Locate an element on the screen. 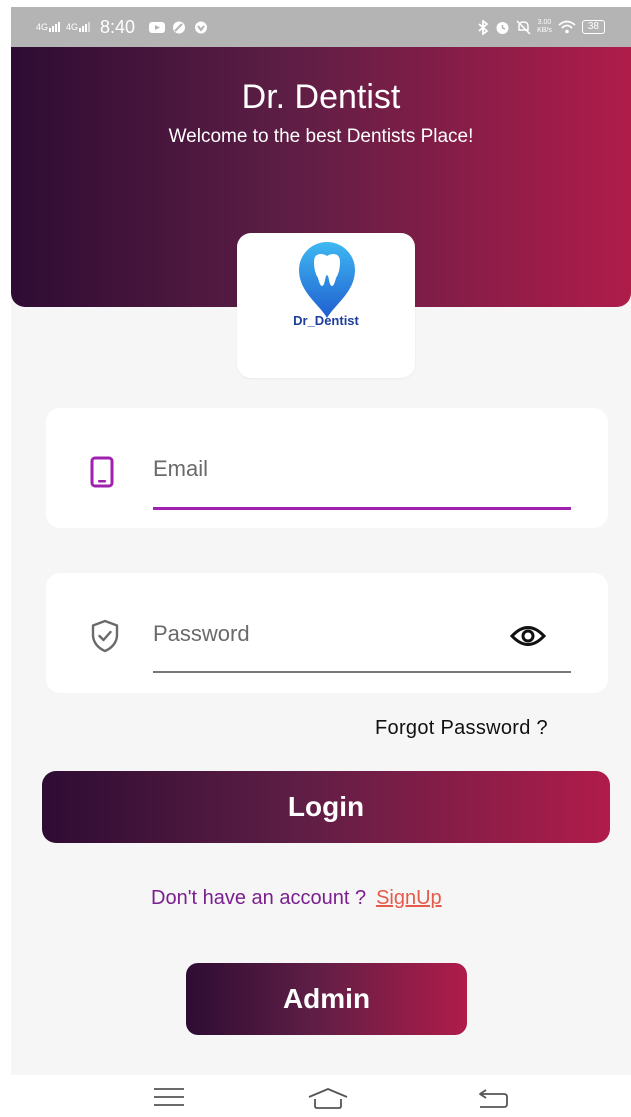  email-underline is located at coordinates (362, 508).